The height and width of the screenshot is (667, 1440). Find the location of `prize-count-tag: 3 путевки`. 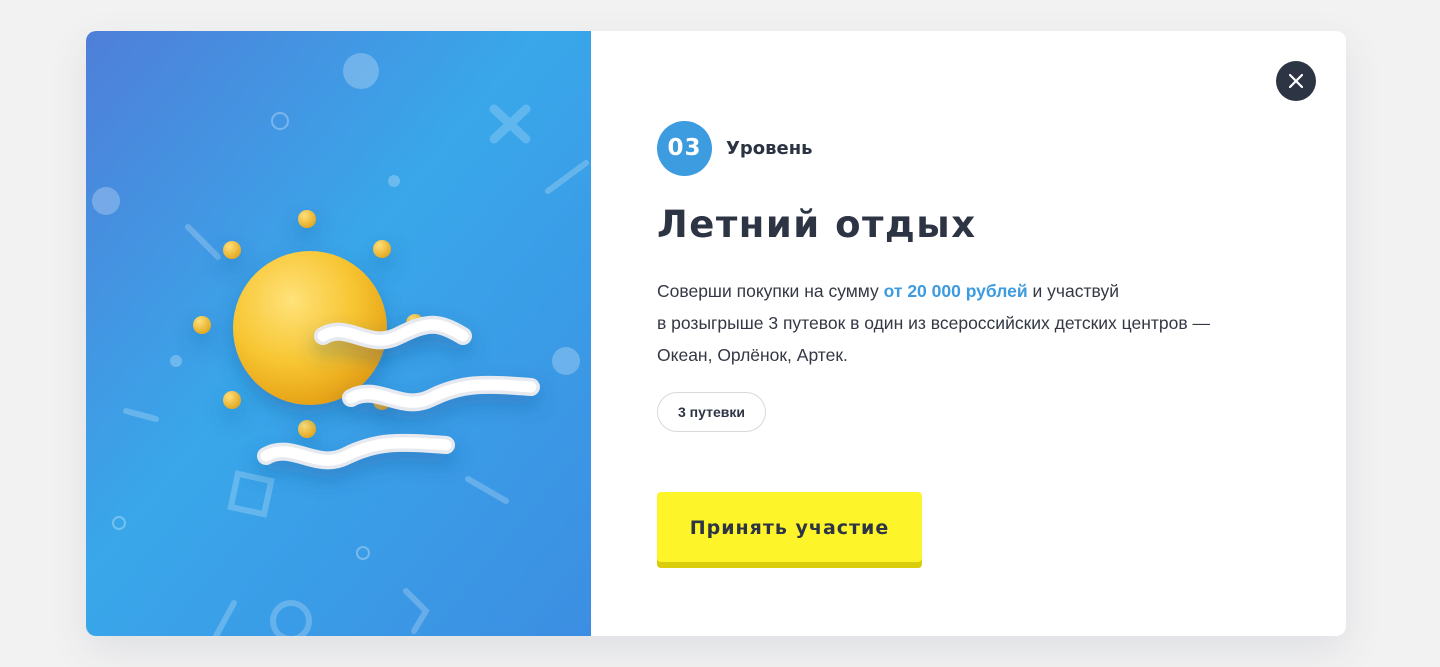

prize-count-tag: 3 путевки is located at coordinates (711, 412).